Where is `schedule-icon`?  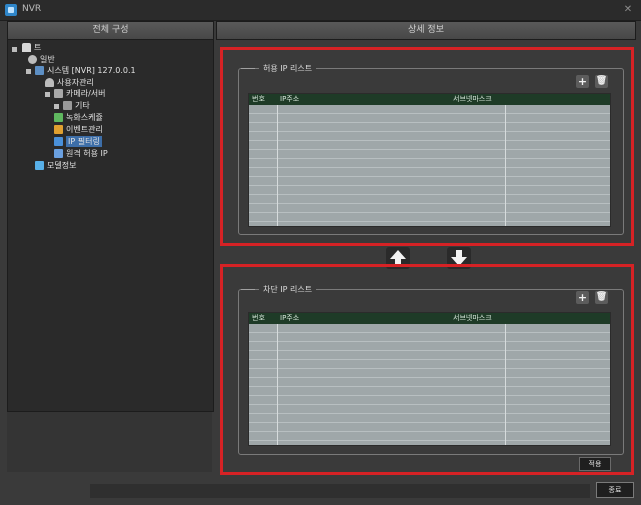 schedule-icon is located at coordinates (58, 117).